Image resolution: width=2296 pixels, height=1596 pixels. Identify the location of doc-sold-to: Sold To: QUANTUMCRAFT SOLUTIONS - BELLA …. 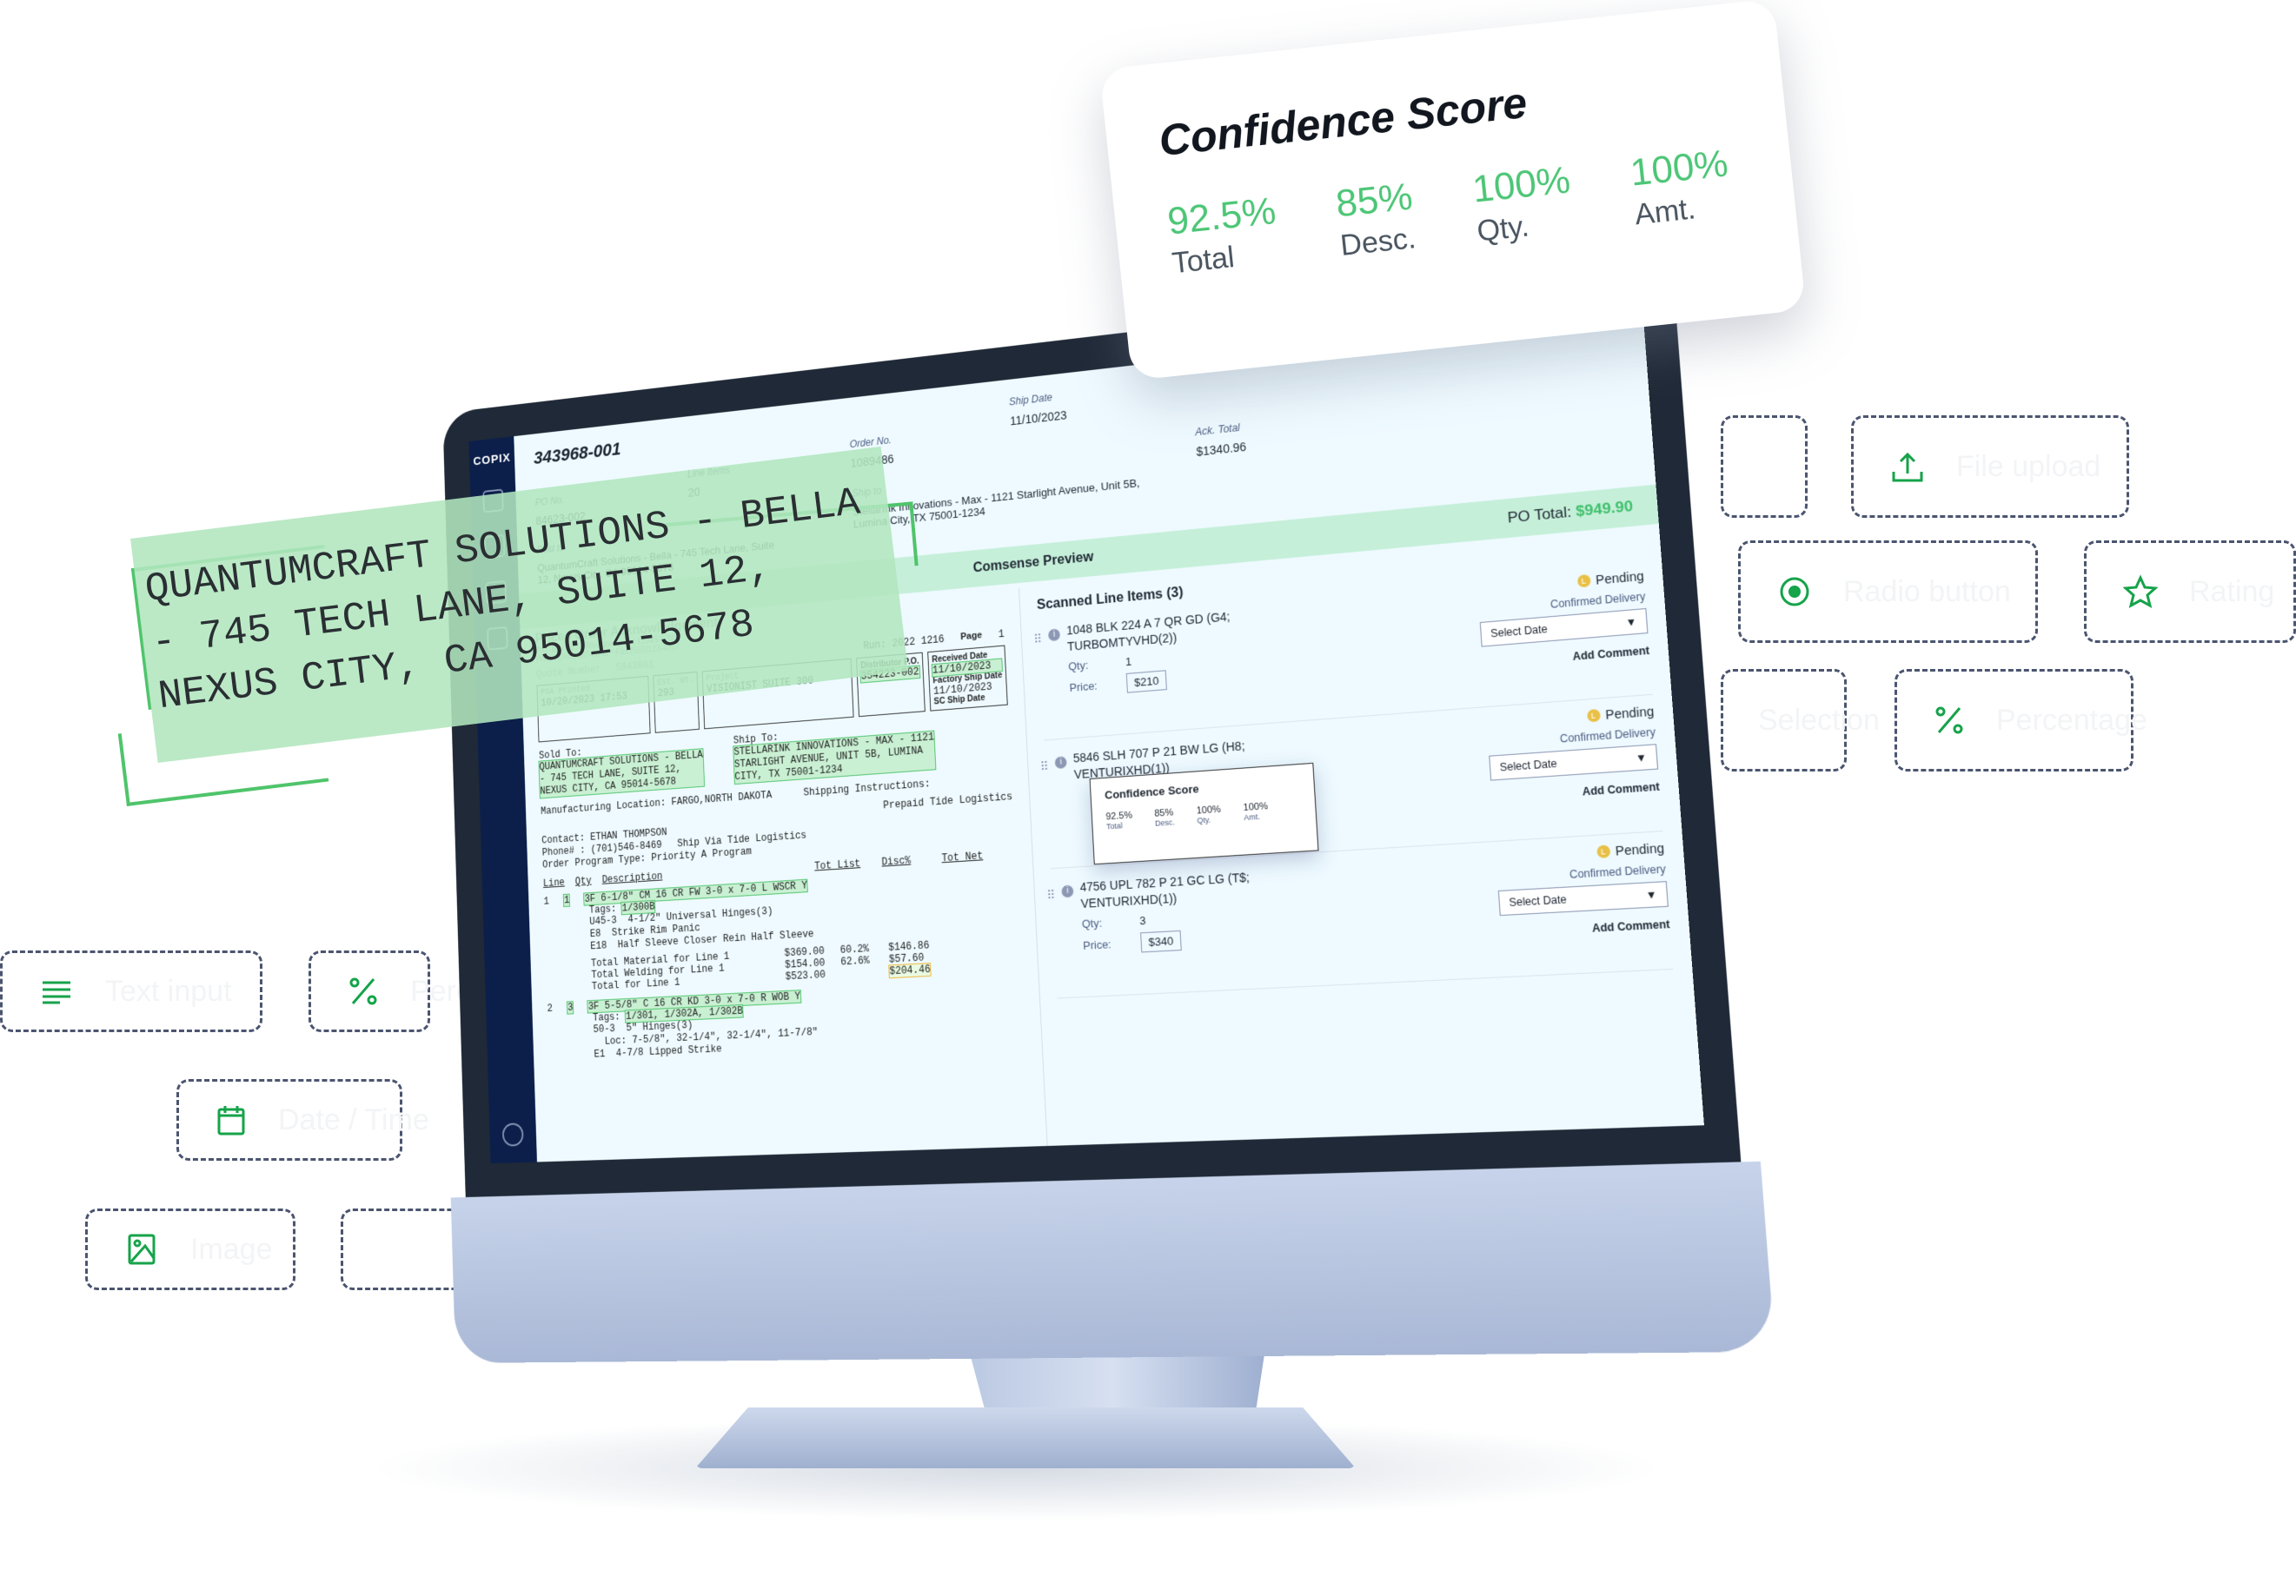
(622, 768).